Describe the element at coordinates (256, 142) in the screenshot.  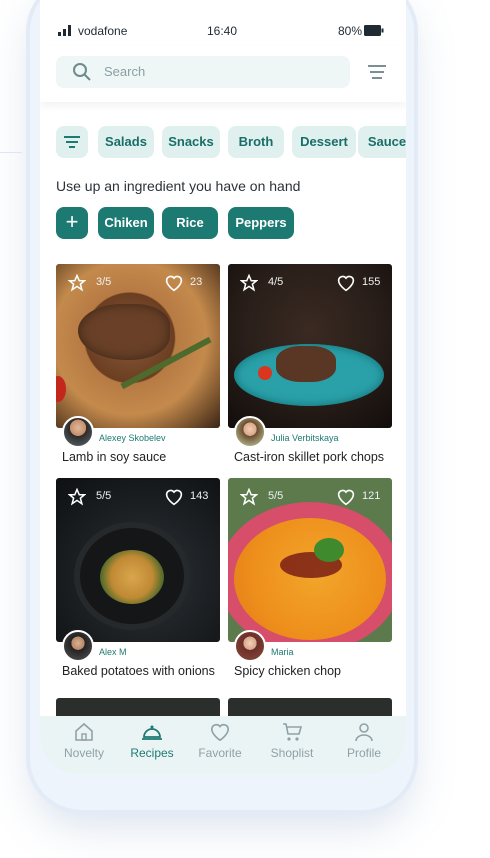
I see `category-chip: Broth` at that location.